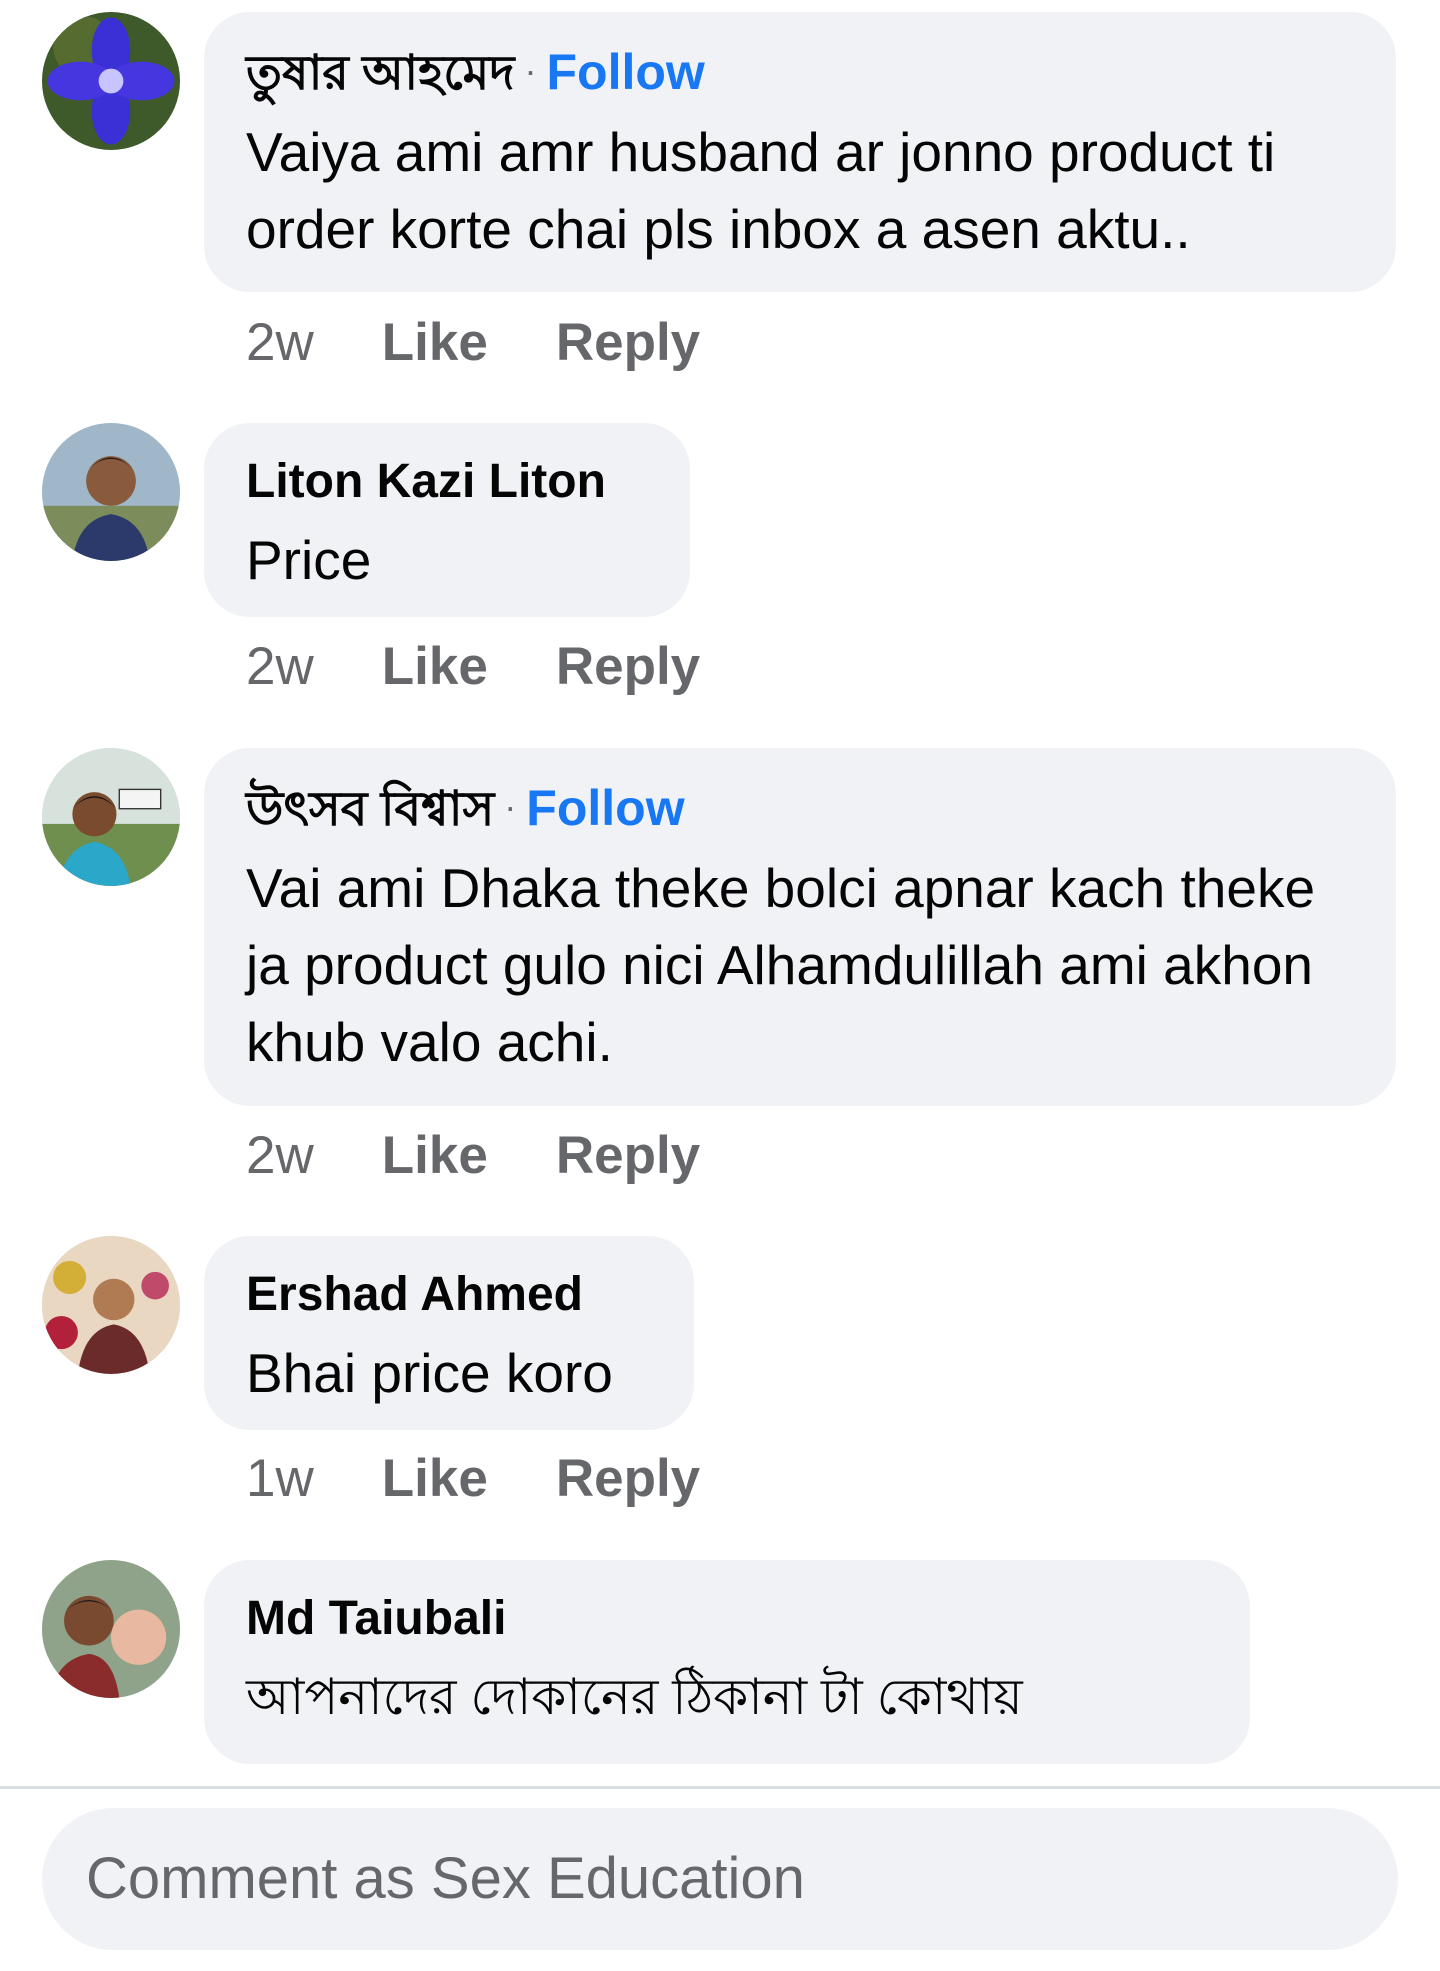 The height and width of the screenshot is (1971, 1440). I want to click on comment-actions: 1w Like Reply, so click(507, 1478).